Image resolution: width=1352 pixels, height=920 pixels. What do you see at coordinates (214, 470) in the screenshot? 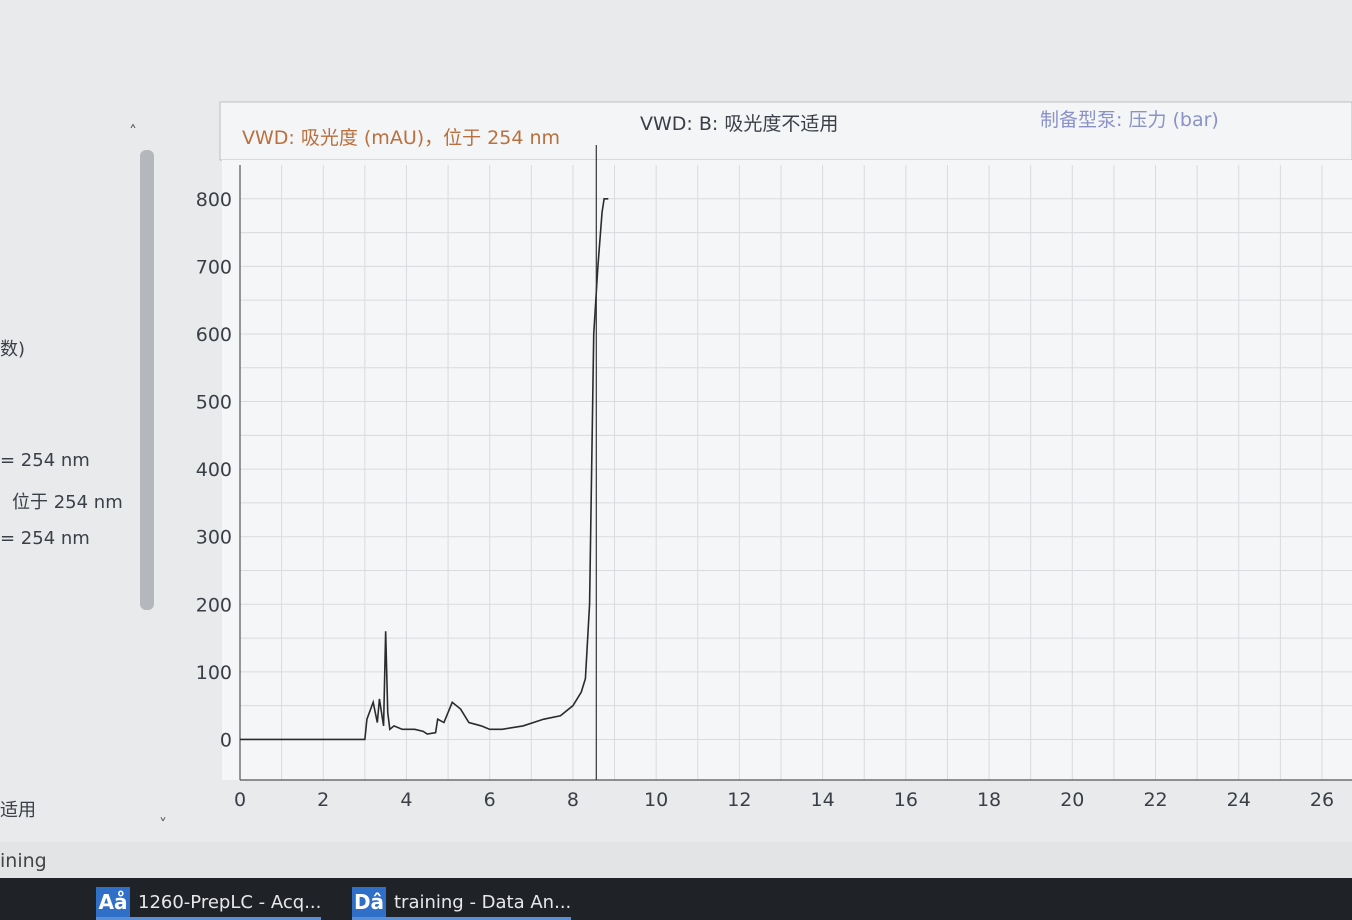
I see `y-tick-label: 400` at bounding box center [214, 470].